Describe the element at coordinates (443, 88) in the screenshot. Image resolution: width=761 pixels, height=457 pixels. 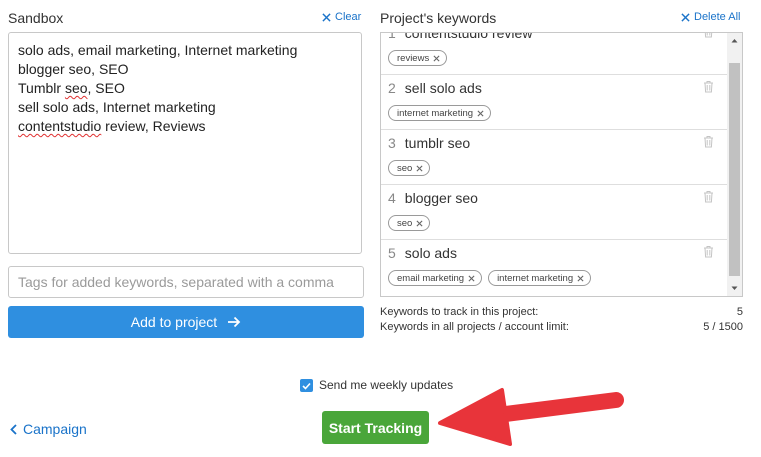
I see `keyword-text: sell solo ads` at that location.